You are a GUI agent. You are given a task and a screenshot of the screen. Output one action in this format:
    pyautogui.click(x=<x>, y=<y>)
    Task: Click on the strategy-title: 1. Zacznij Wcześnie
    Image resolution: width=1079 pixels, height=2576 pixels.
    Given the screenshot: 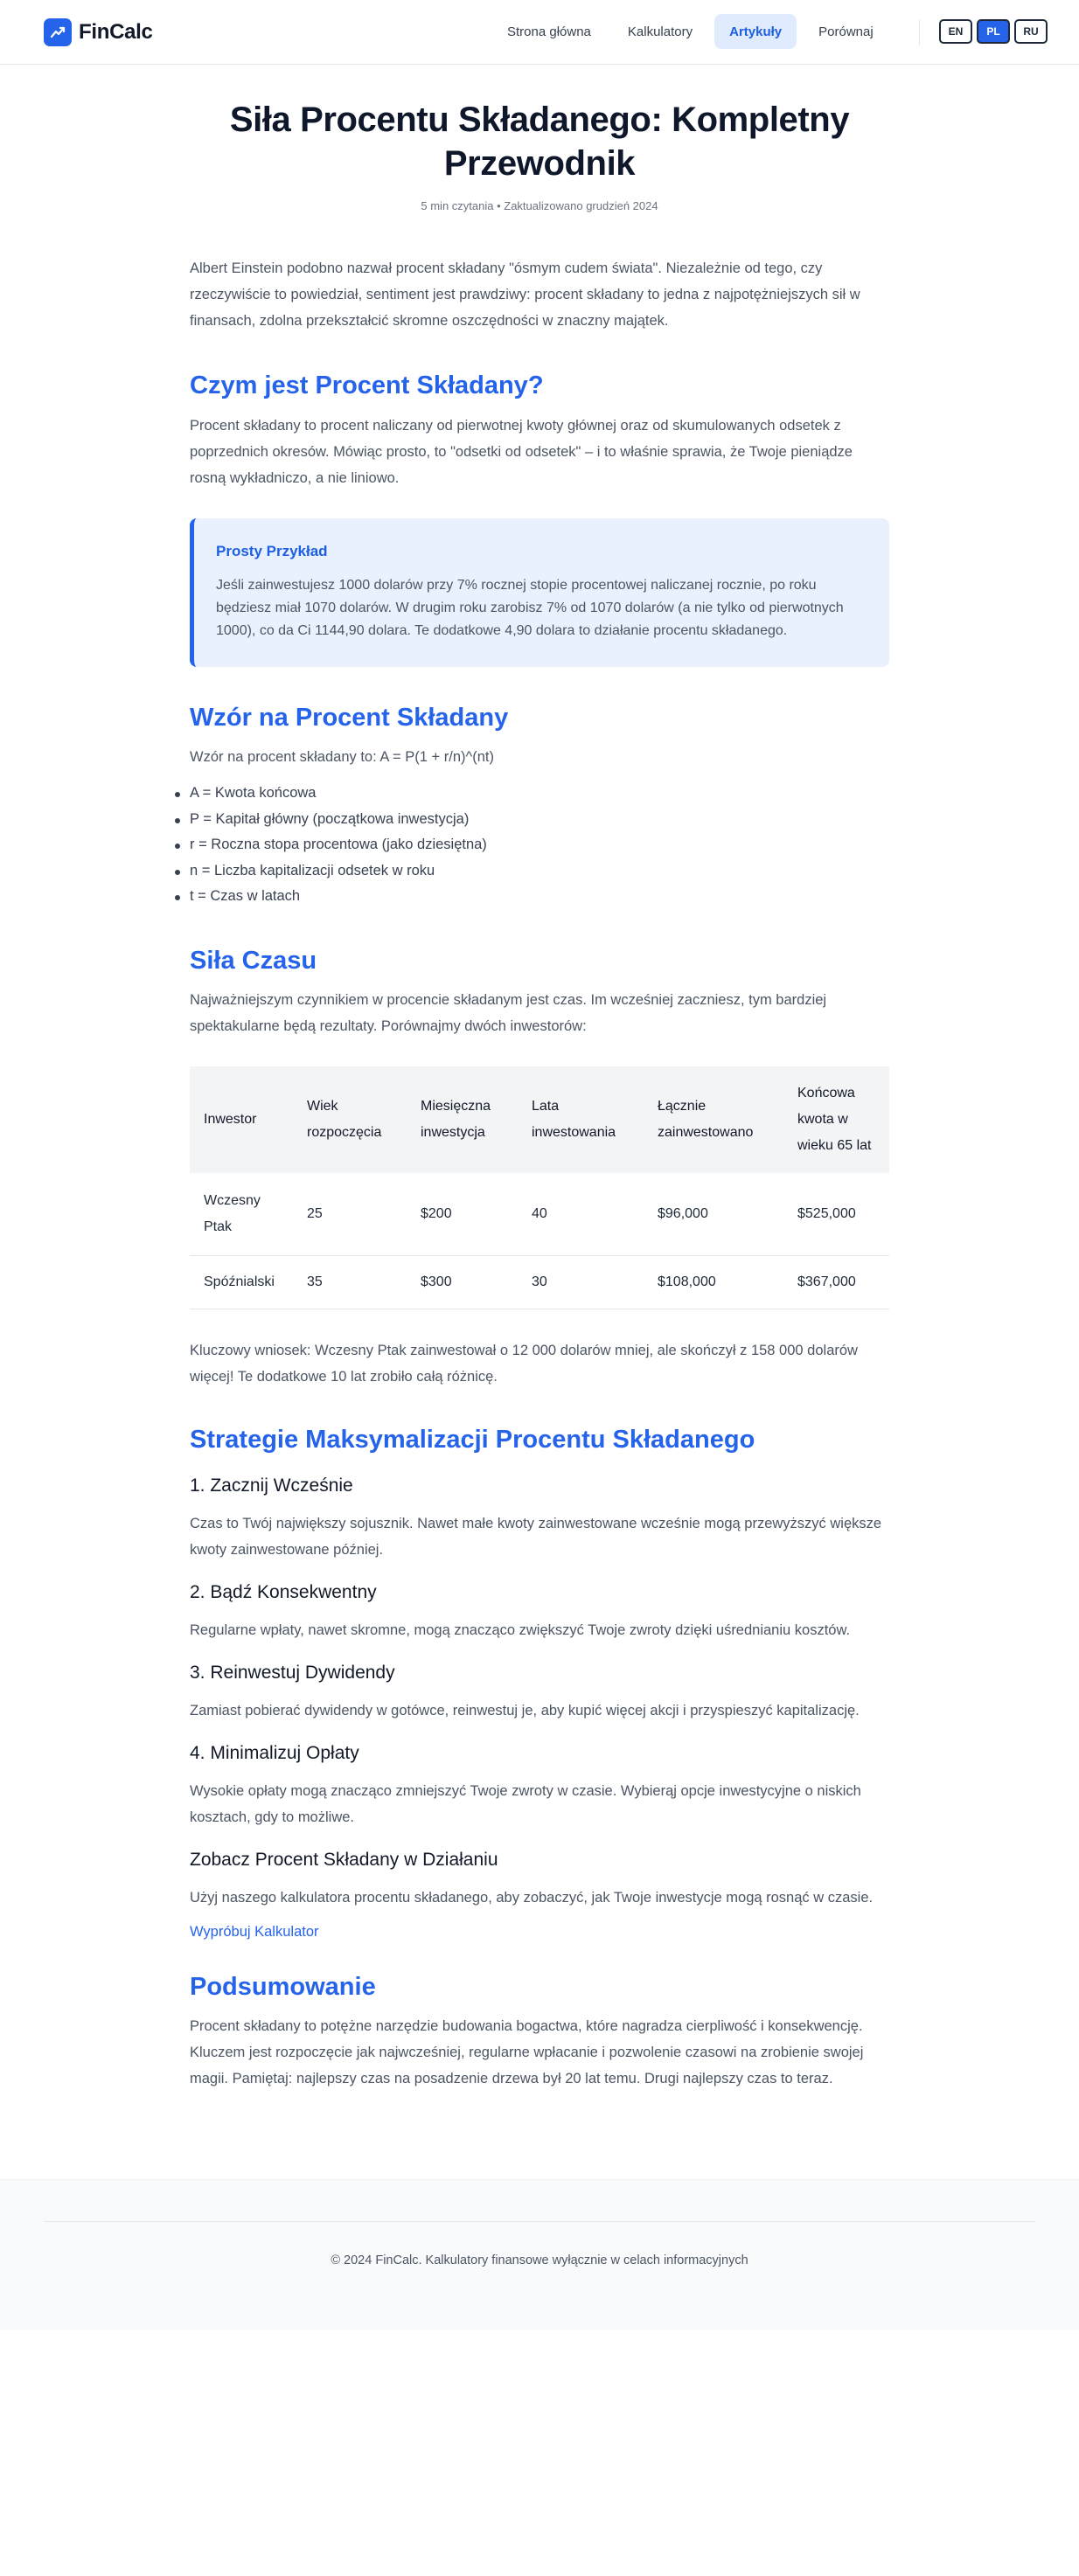 What is the action you would take?
    pyautogui.click(x=271, y=1486)
    